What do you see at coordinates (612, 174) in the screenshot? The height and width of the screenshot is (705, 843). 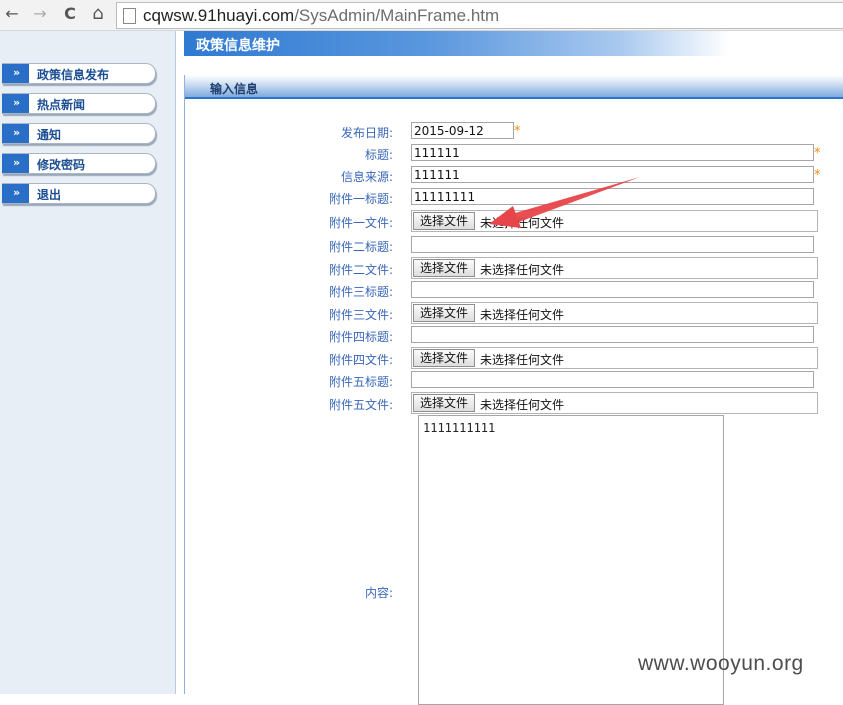 I see `source-input: 111111` at bounding box center [612, 174].